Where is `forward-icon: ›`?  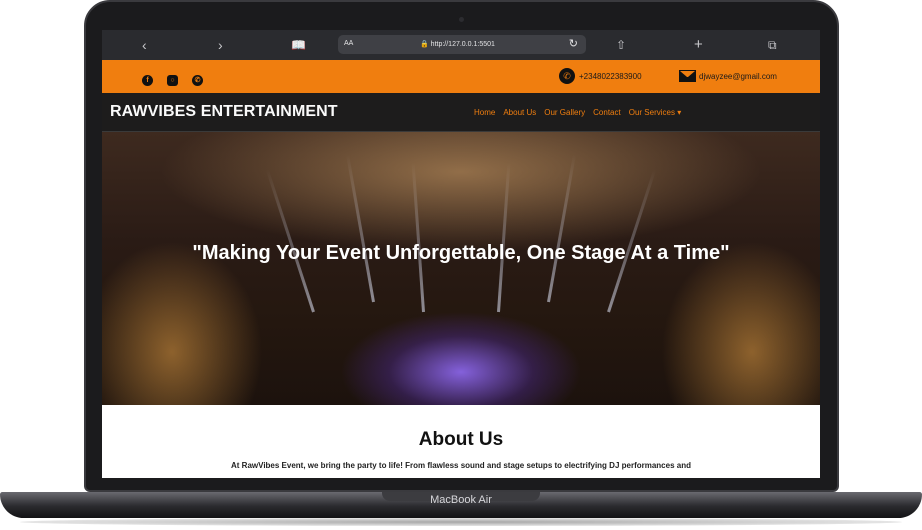 forward-icon: › is located at coordinates (220, 45).